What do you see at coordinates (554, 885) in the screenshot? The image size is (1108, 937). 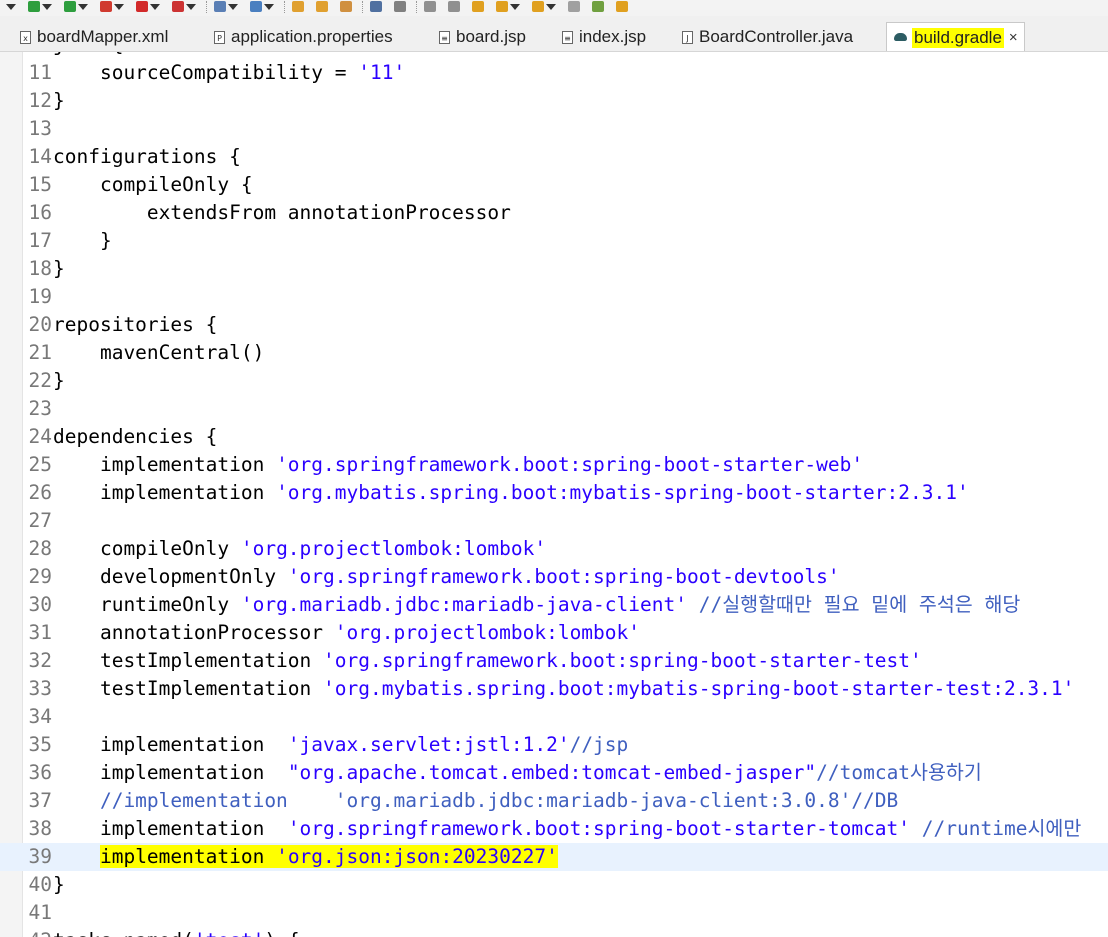 I see `code-line: 40}` at bounding box center [554, 885].